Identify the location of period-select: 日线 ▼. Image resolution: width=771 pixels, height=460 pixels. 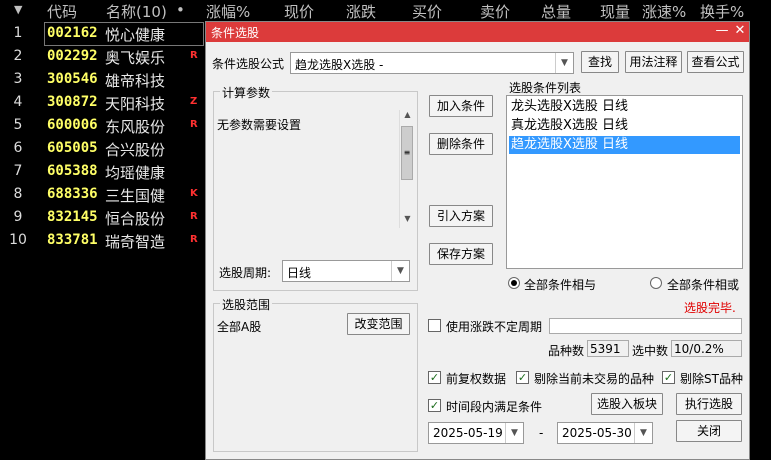
(346, 271).